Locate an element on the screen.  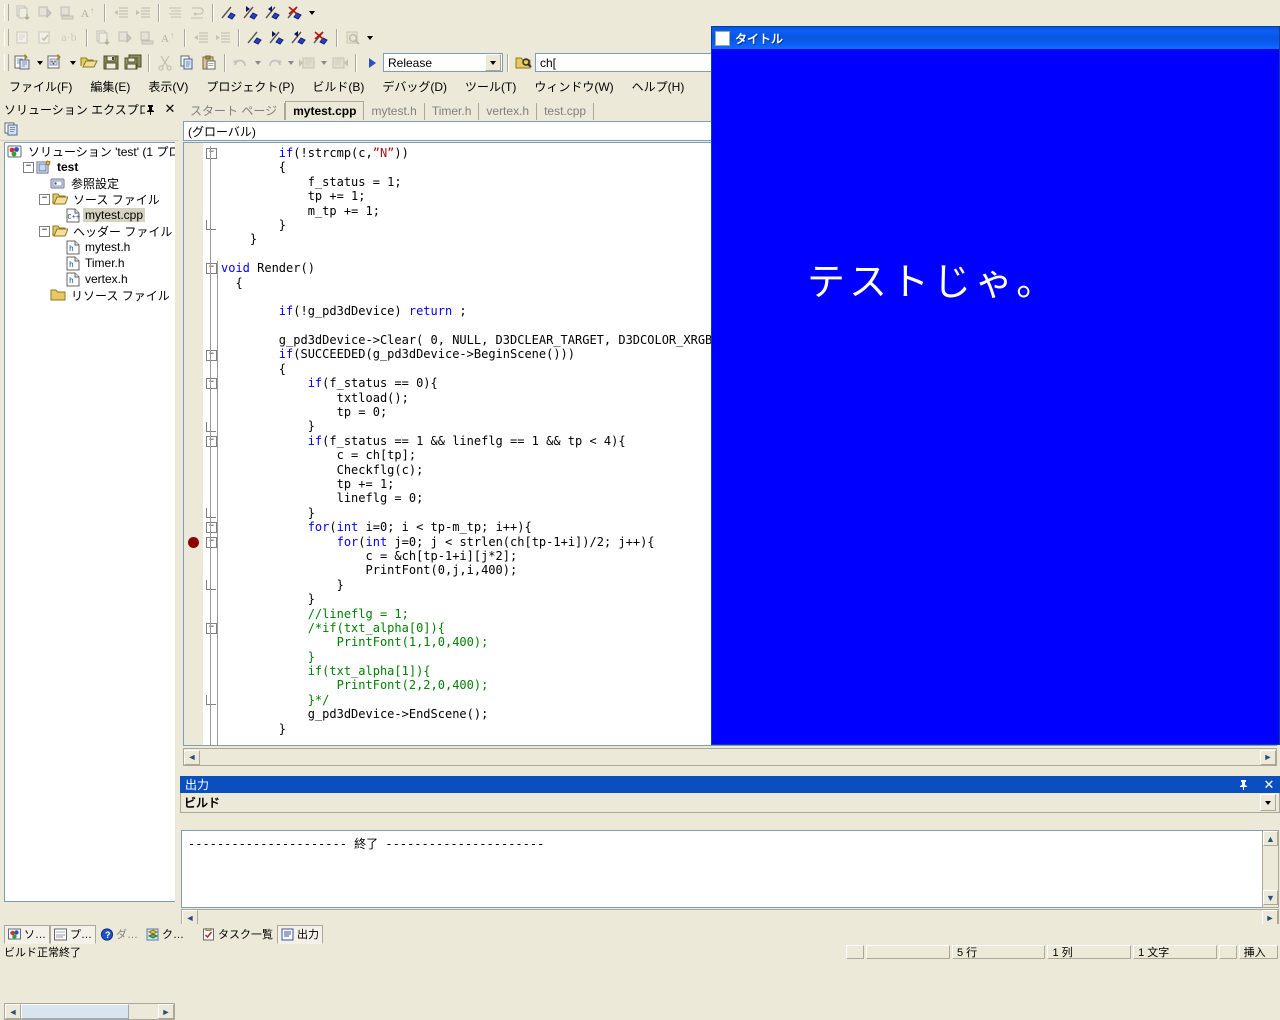
scroll-down-button: ▼ is located at coordinates (1270, 897).